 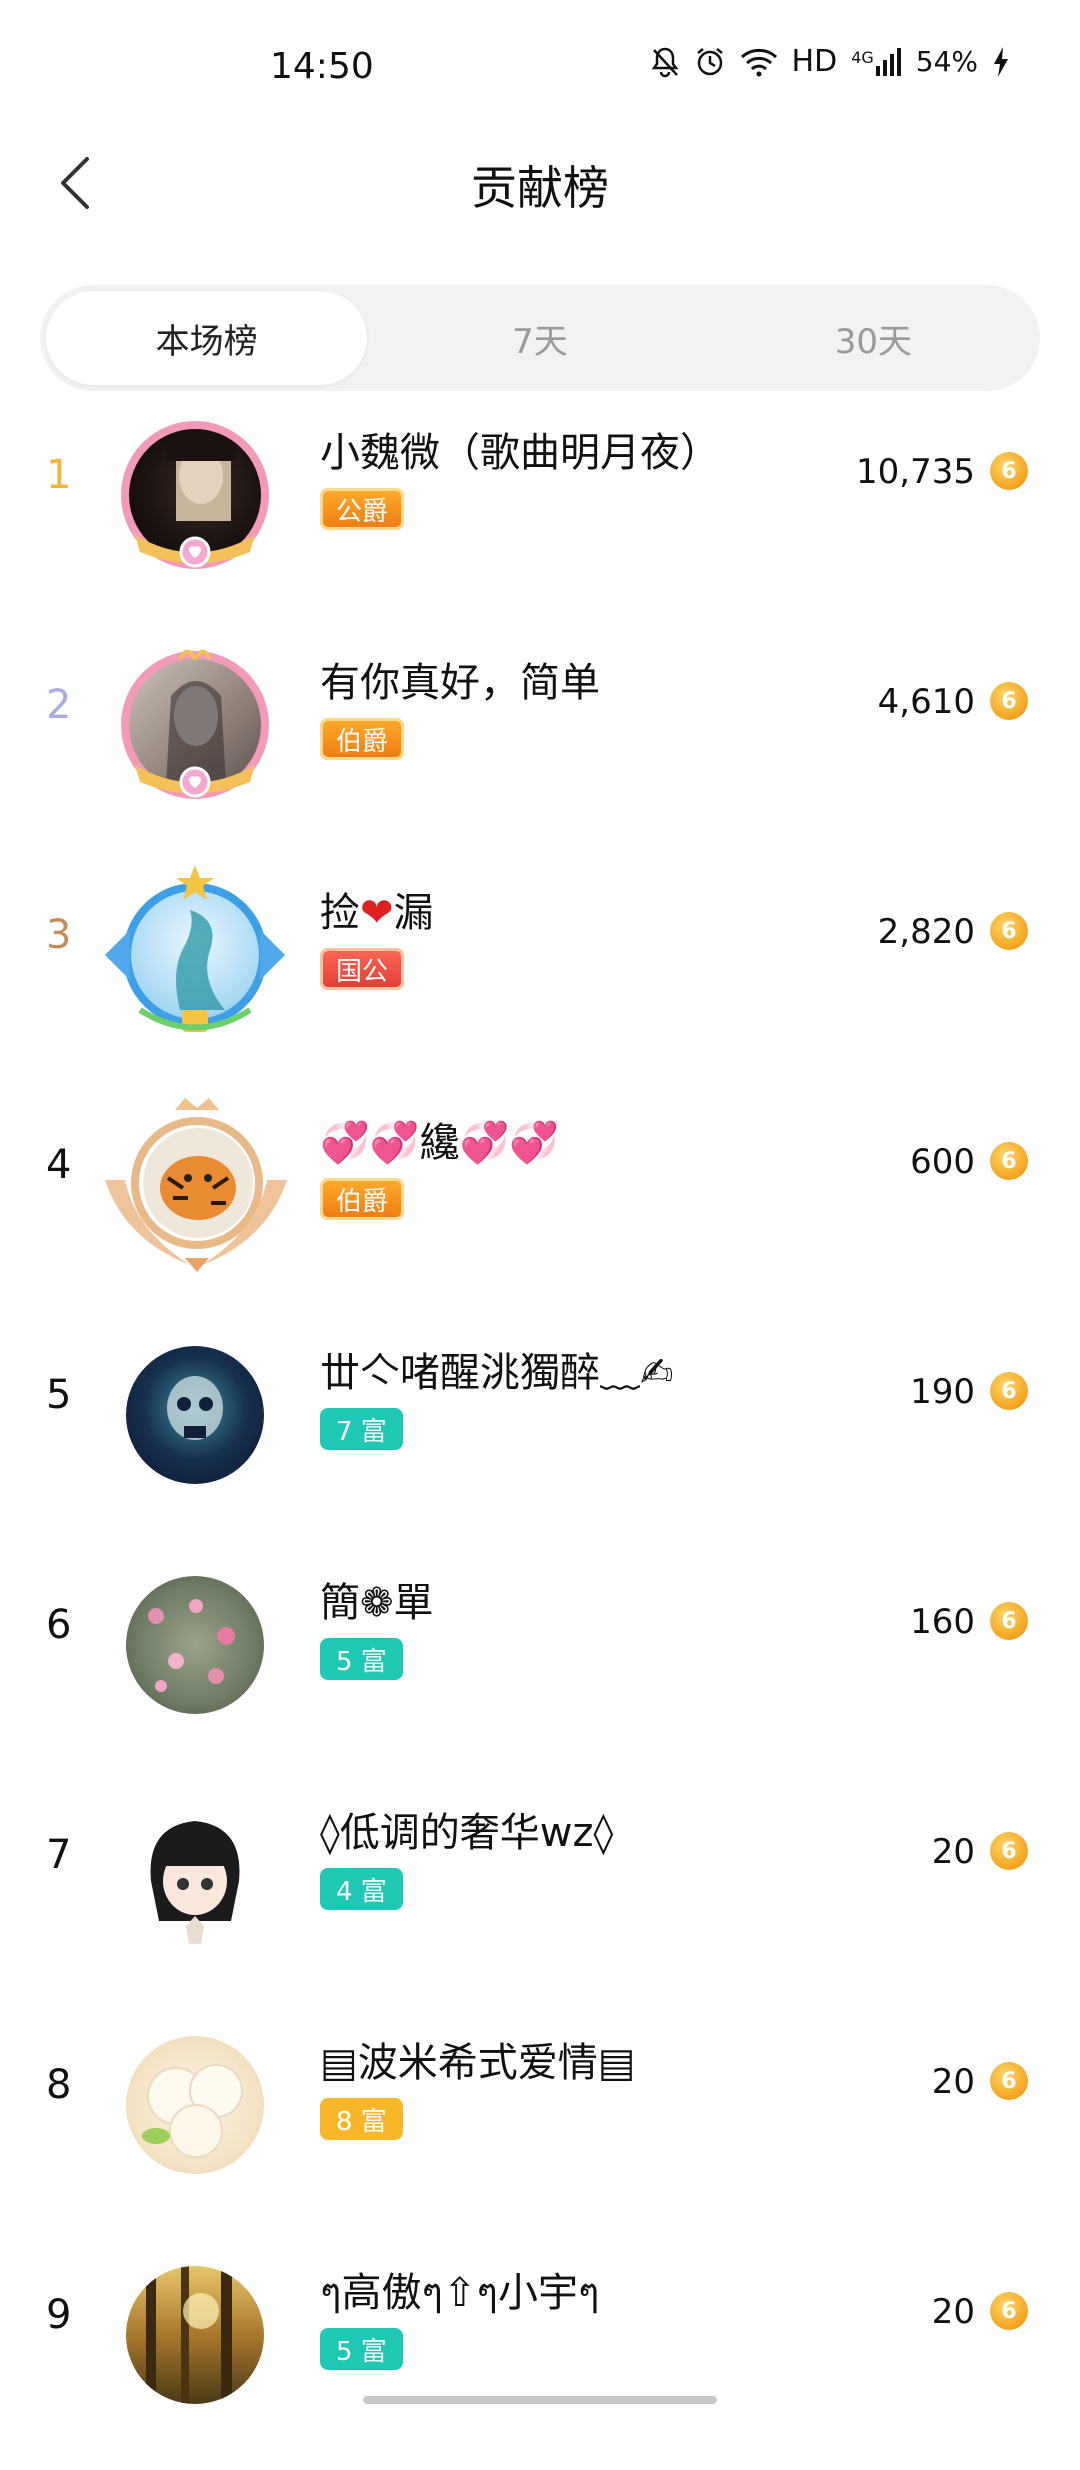 What do you see at coordinates (540, 1665) in the screenshot?
I see `list-item: 6 簡❁單 5 富 160 6` at bounding box center [540, 1665].